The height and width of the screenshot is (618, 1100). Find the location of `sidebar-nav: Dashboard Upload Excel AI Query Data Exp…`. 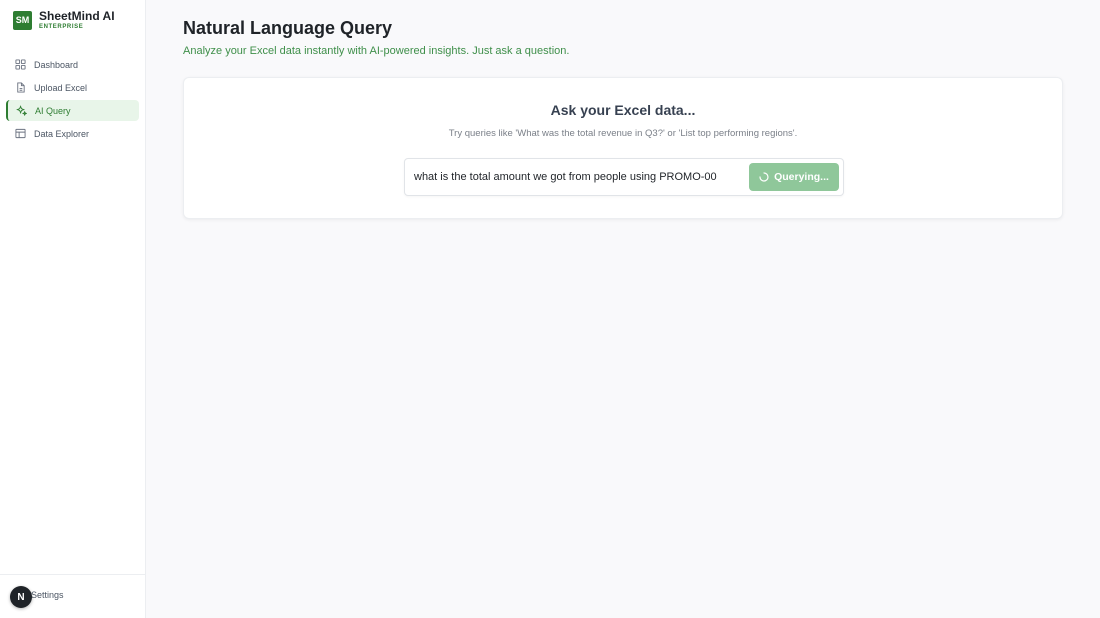

sidebar-nav: Dashboard Upload Excel AI Query Data Exp… is located at coordinates (72, 100).